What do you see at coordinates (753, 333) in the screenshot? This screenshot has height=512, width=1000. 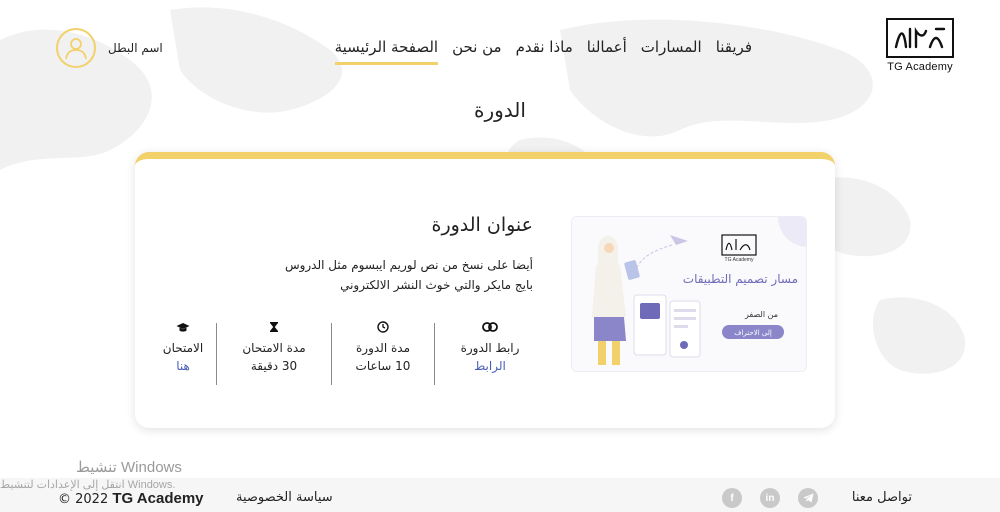 I see `illustration-badge: إلى الاحتراف` at bounding box center [753, 333].